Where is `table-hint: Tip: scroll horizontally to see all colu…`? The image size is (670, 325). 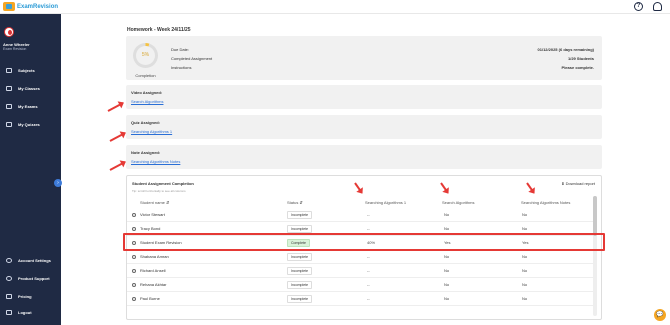
table-hint: Tip: scroll horizontally to see all colu… is located at coordinates (159, 191).